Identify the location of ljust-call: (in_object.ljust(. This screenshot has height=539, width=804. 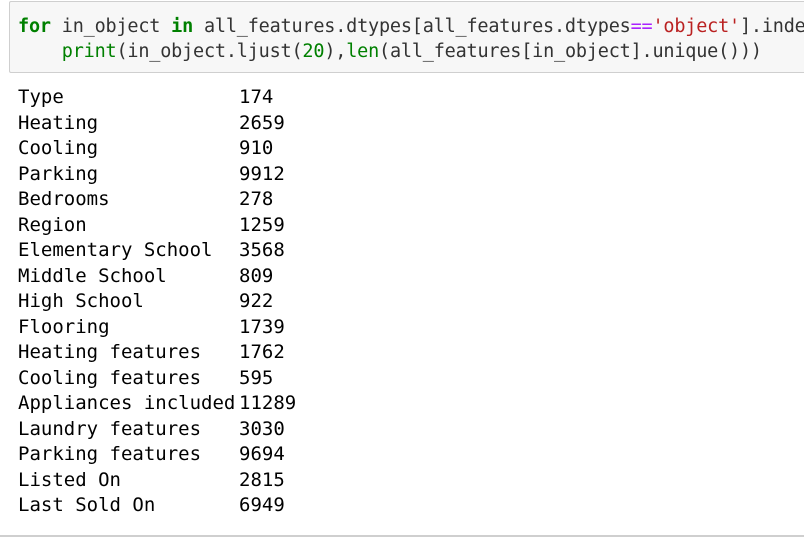
(209, 51).